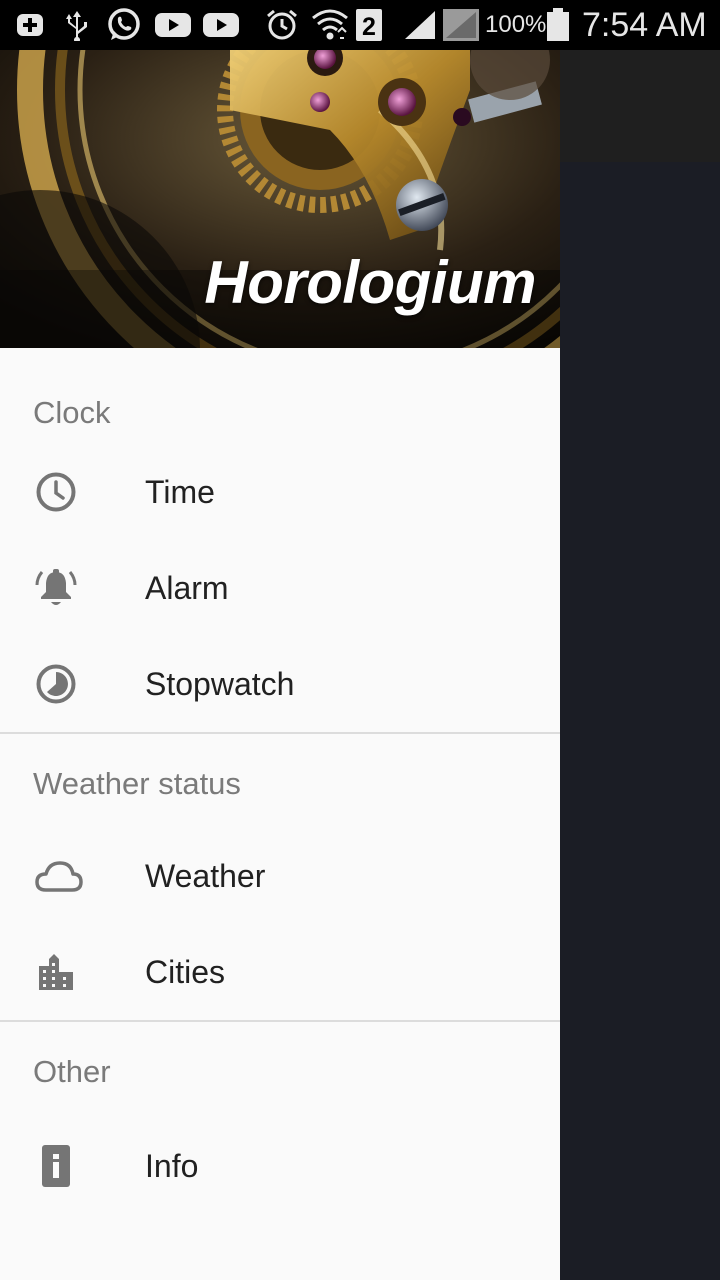 The image size is (720, 1280). Describe the element at coordinates (124, 25) in the screenshot. I see `whatsapp-icon` at that location.